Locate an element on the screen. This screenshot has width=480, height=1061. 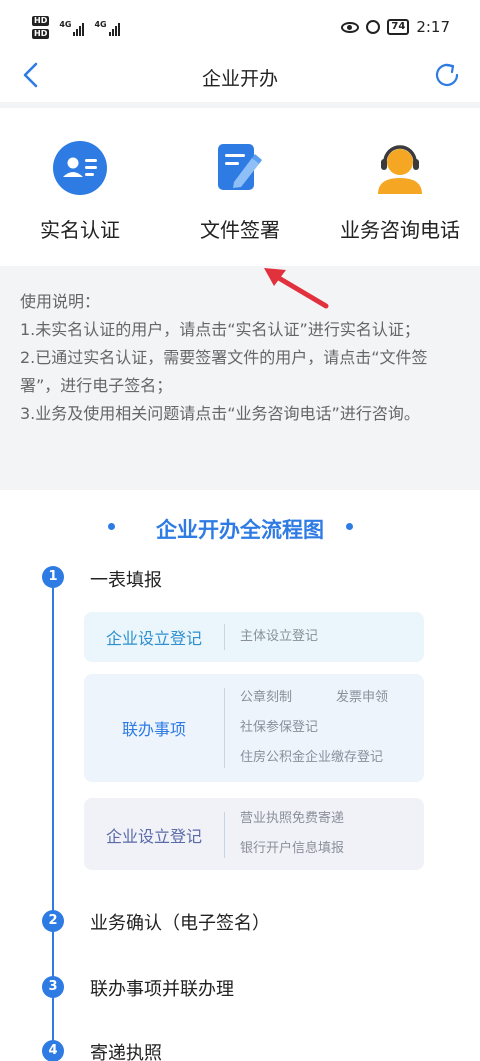
network-type-2: 4G is located at coordinates (100, 24).